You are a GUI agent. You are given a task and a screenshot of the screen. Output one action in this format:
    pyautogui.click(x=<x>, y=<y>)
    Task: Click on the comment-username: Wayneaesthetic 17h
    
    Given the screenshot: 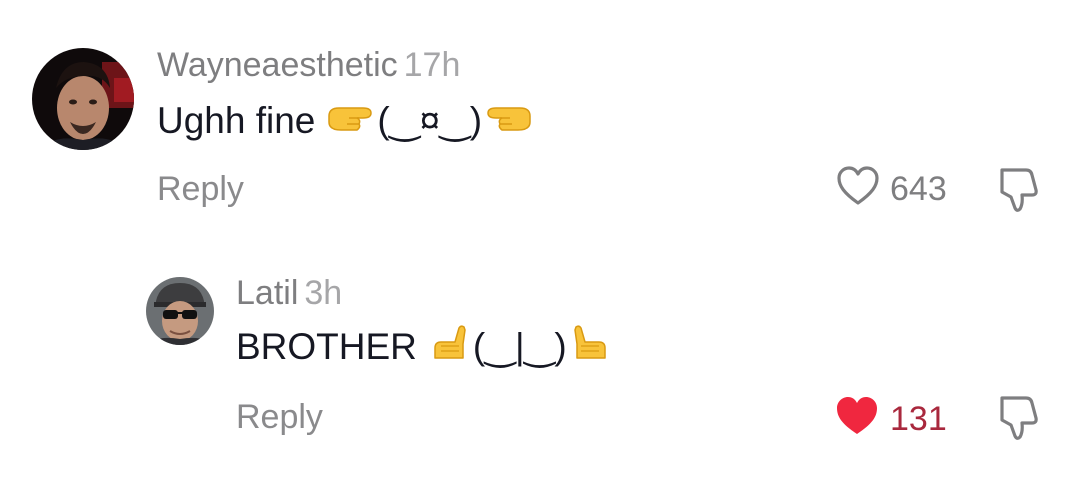 What is the action you would take?
    pyautogui.click(x=308, y=65)
    